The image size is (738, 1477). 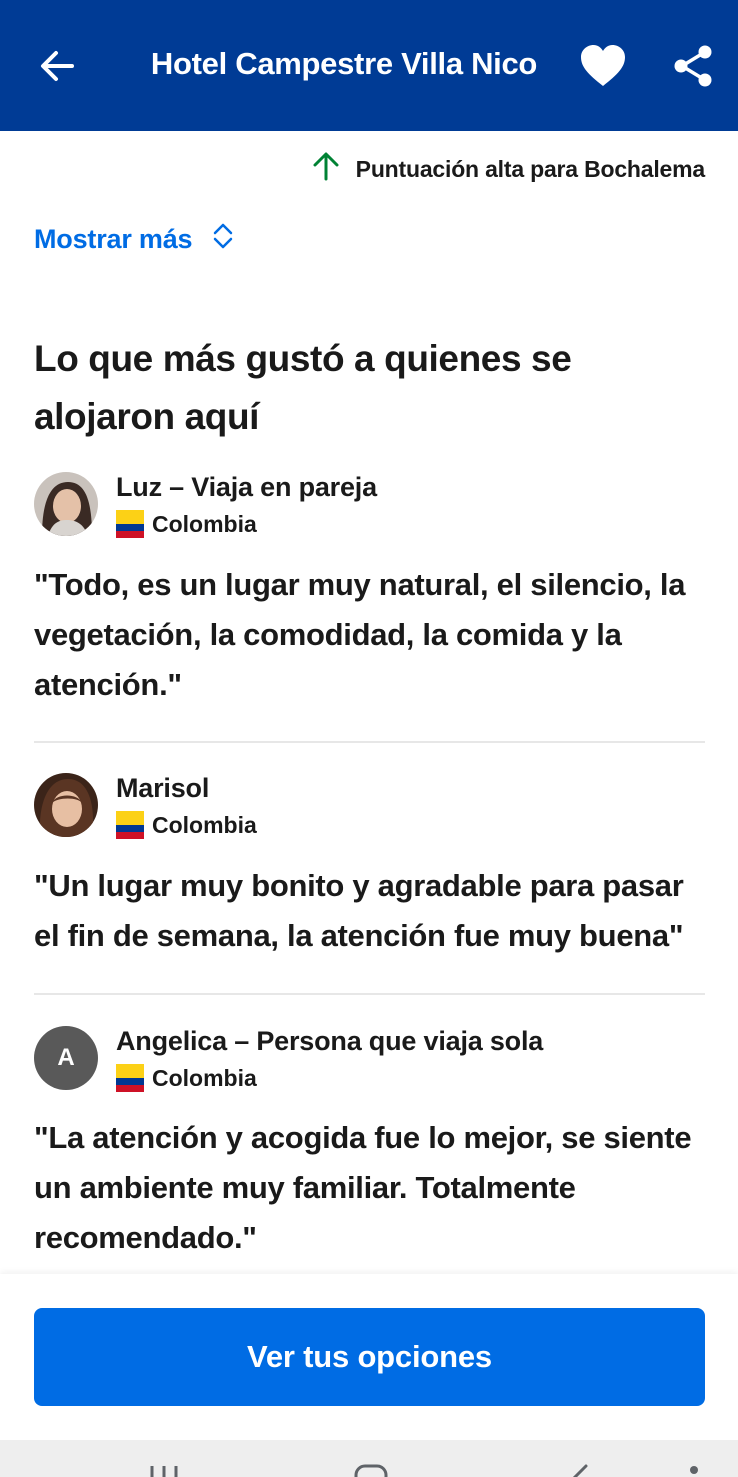 What do you see at coordinates (580, 1470) in the screenshot?
I see `back-icon` at bounding box center [580, 1470].